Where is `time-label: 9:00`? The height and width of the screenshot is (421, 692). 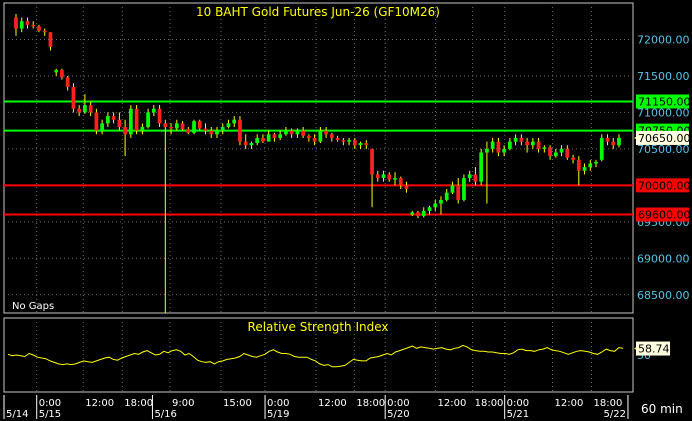 time-label: 9:00 is located at coordinates (183, 403).